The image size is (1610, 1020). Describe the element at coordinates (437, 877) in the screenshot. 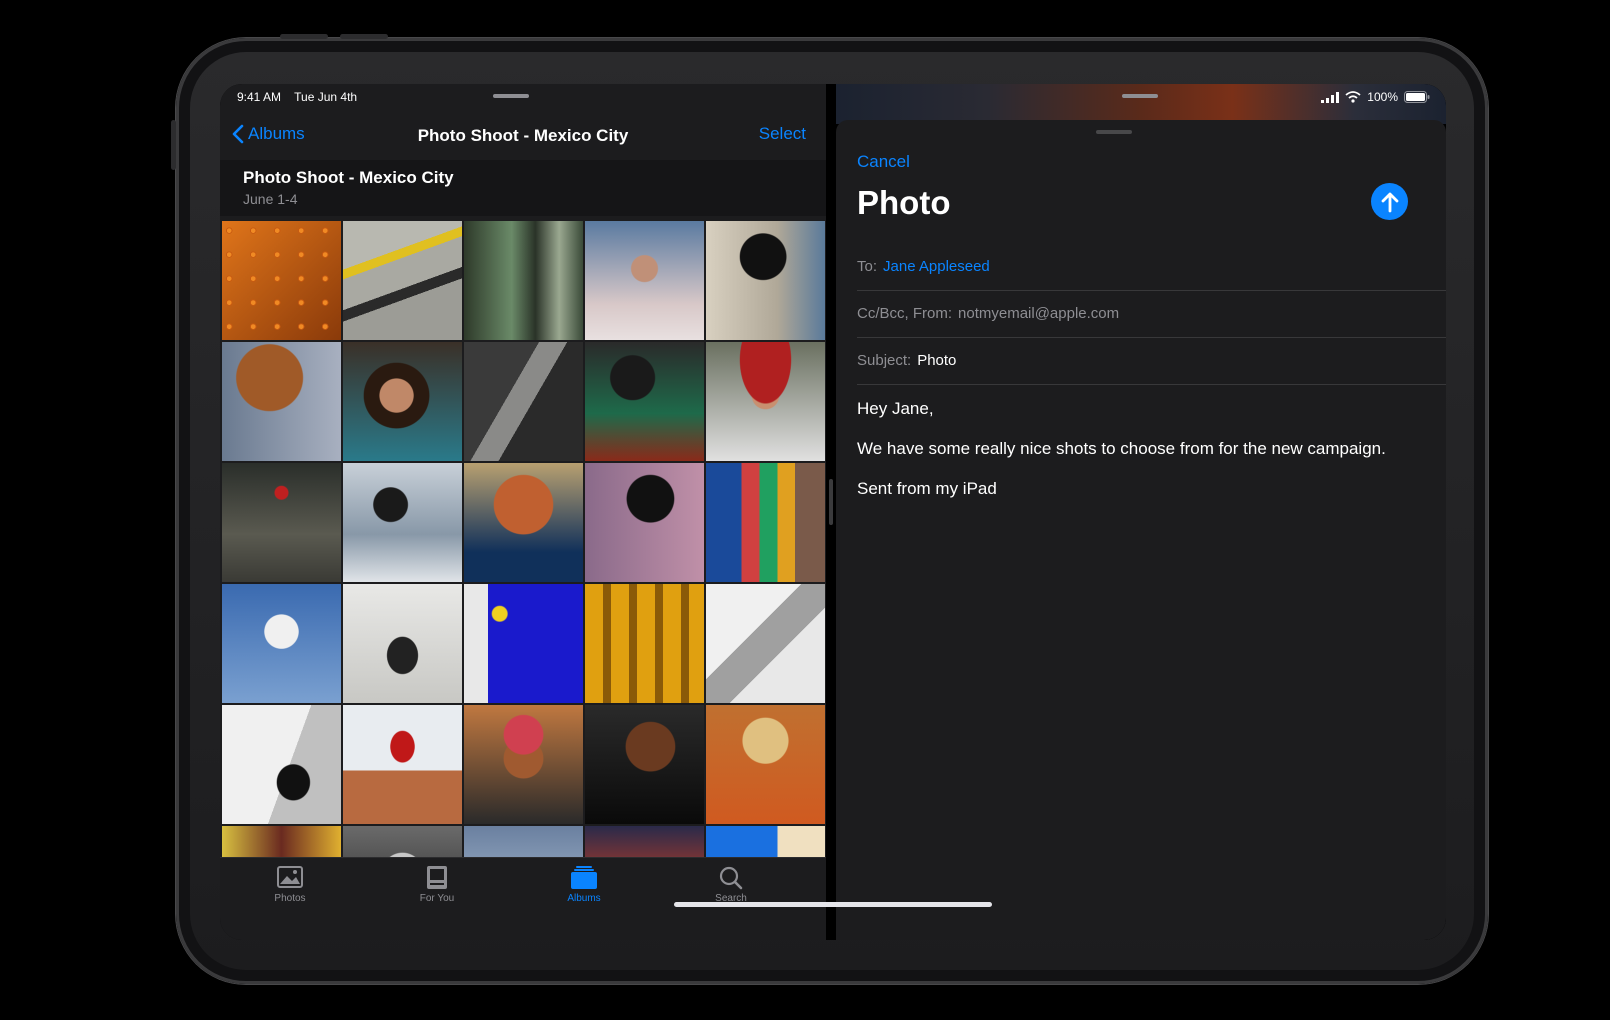

I see `for-you-icon` at that location.